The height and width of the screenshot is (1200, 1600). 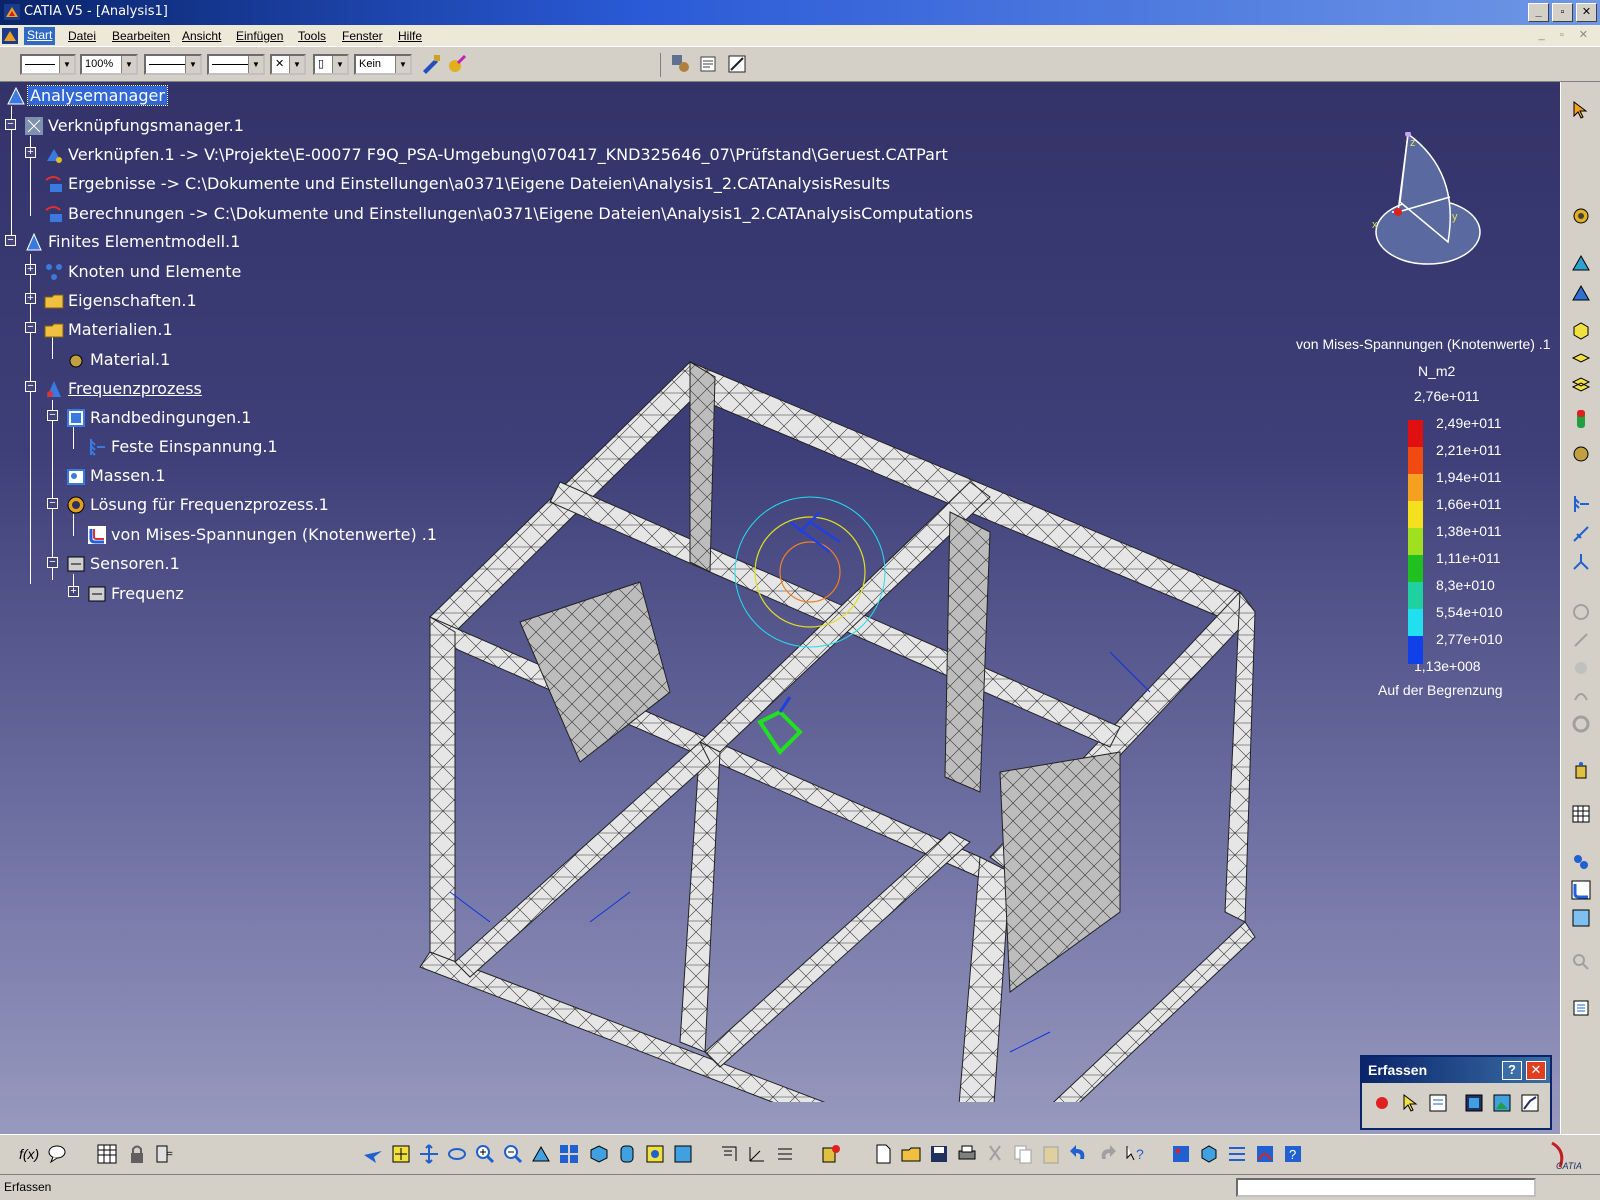 I want to click on lock-icon, so click(x=137, y=1154).